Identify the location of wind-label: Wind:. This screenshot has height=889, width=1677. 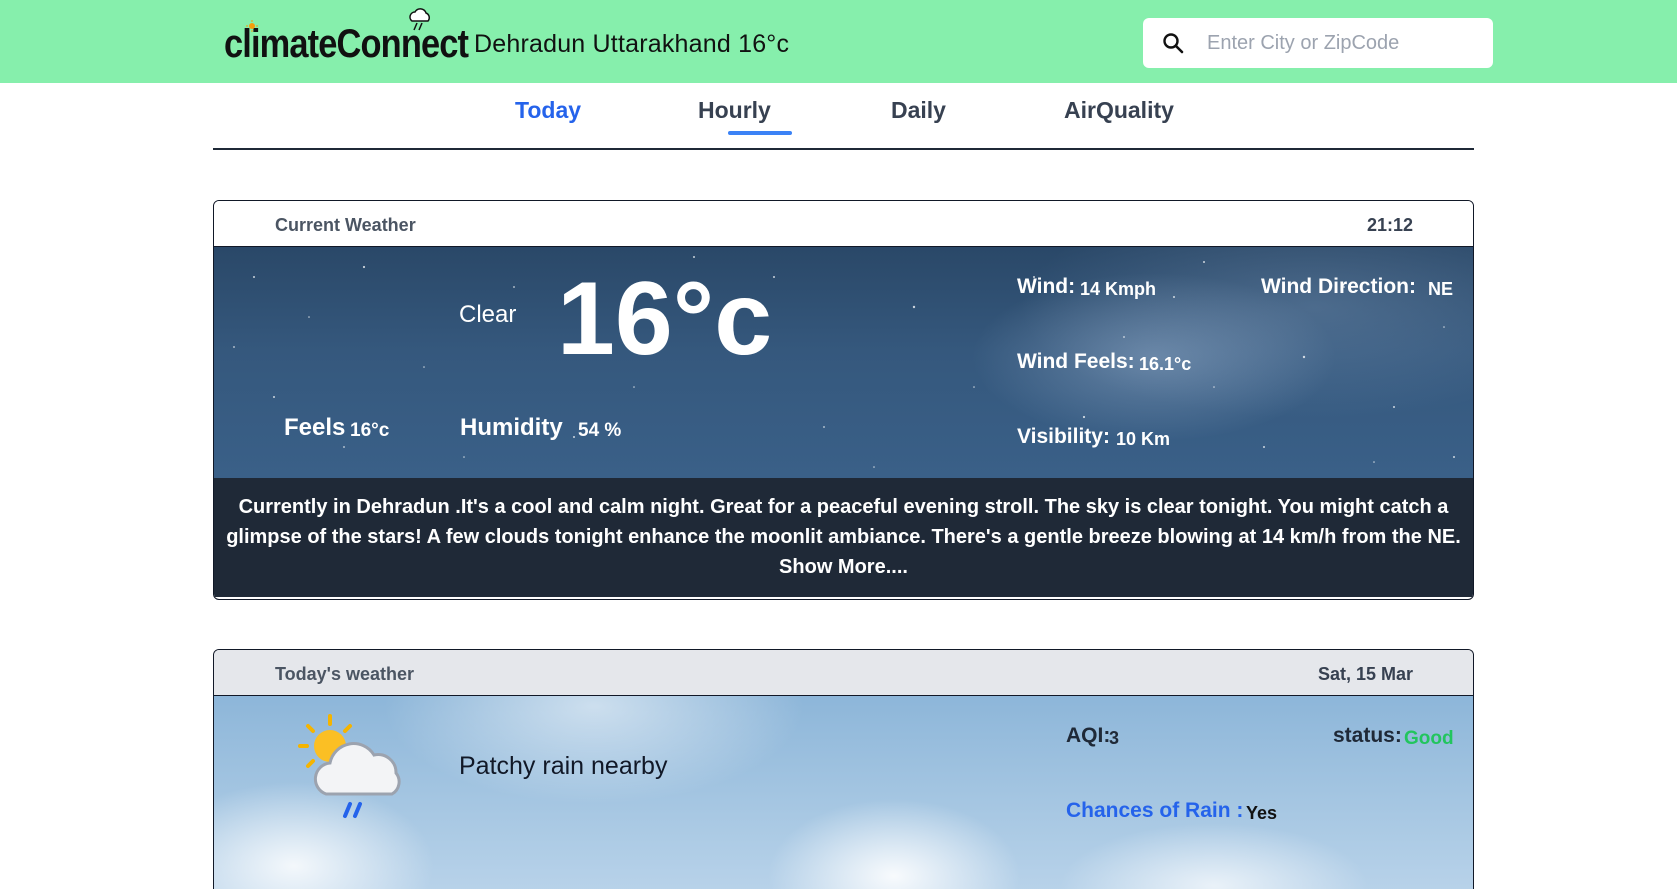
(1046, 286).